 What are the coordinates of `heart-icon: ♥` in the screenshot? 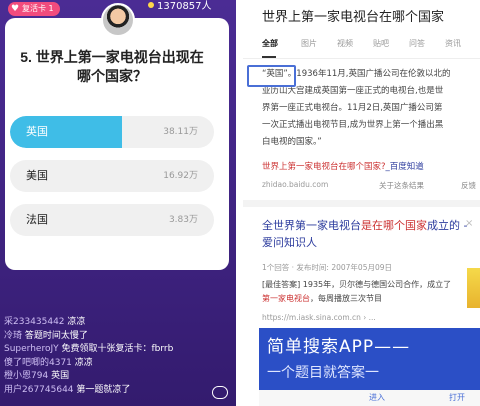 It's located at (15, 9).